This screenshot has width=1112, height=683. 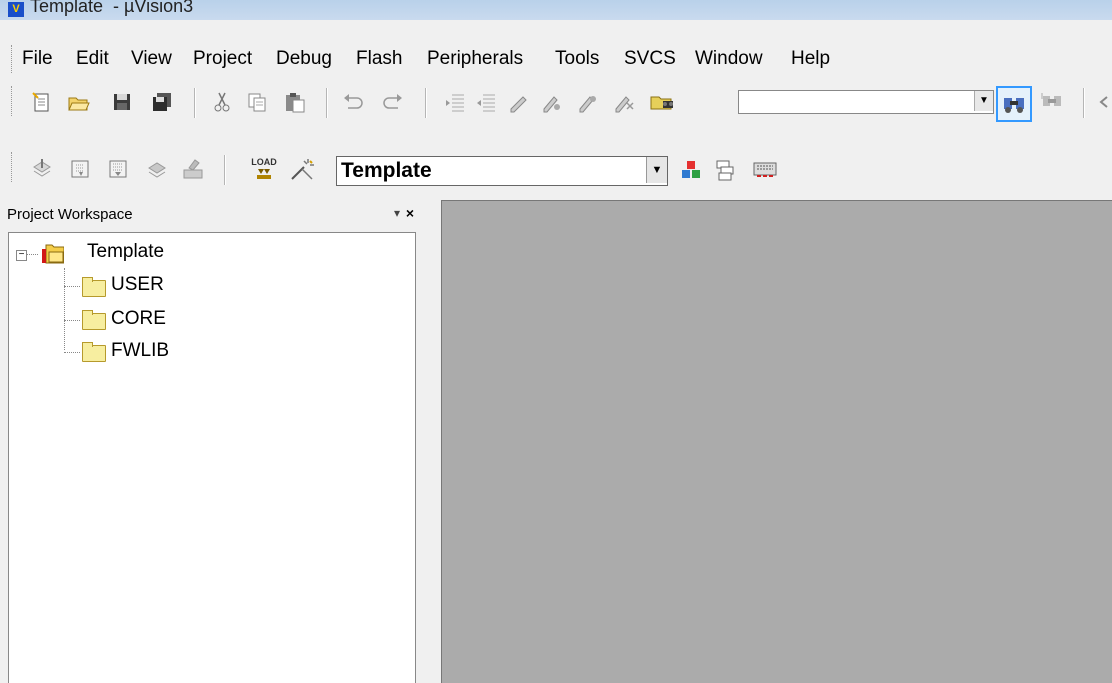 What do you see at coordinates (126, 251) in the screenshot?
I see `tree-root-label: Template` at bounding box center [126, 251].